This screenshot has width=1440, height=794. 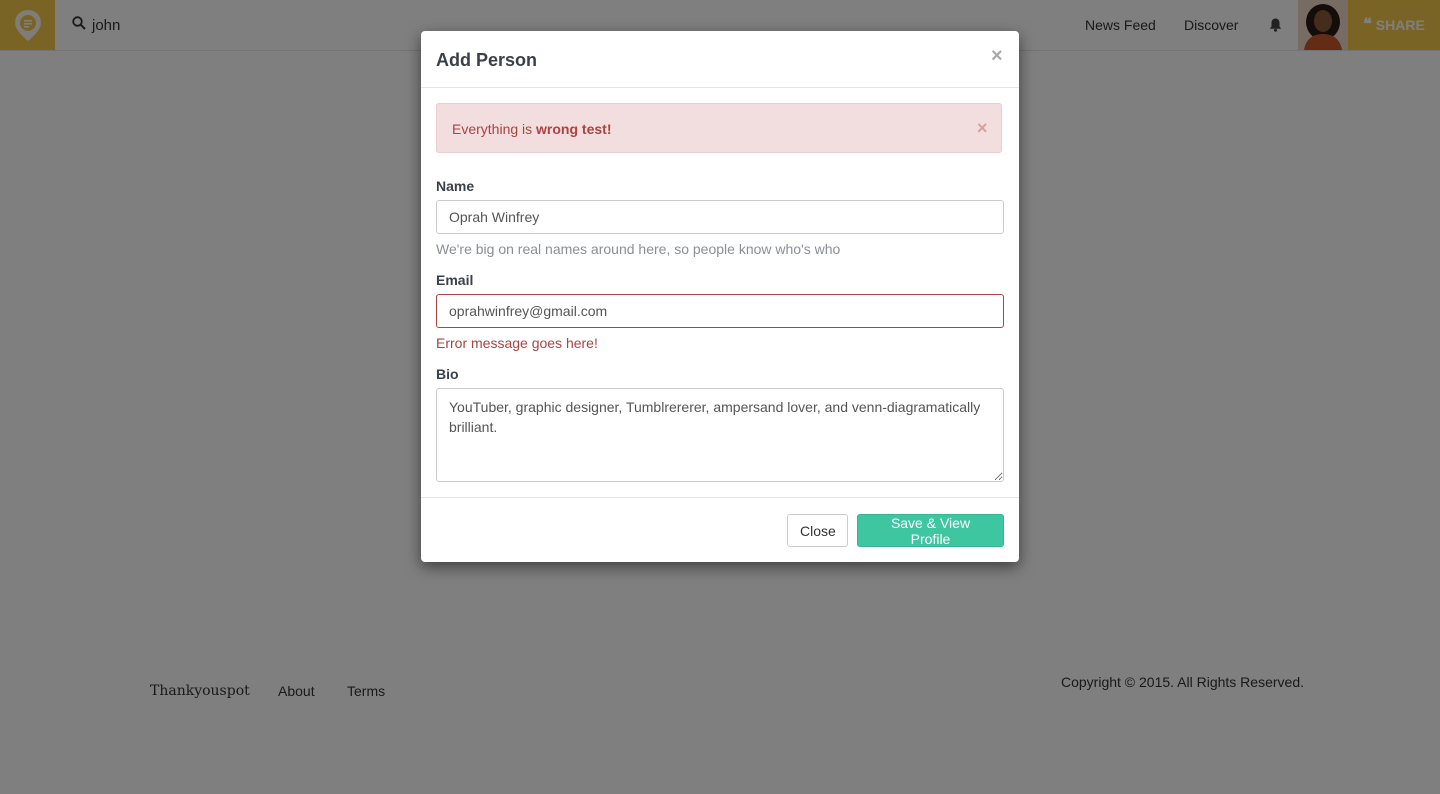 I want to click on name-input, so click(x=720, y=217).